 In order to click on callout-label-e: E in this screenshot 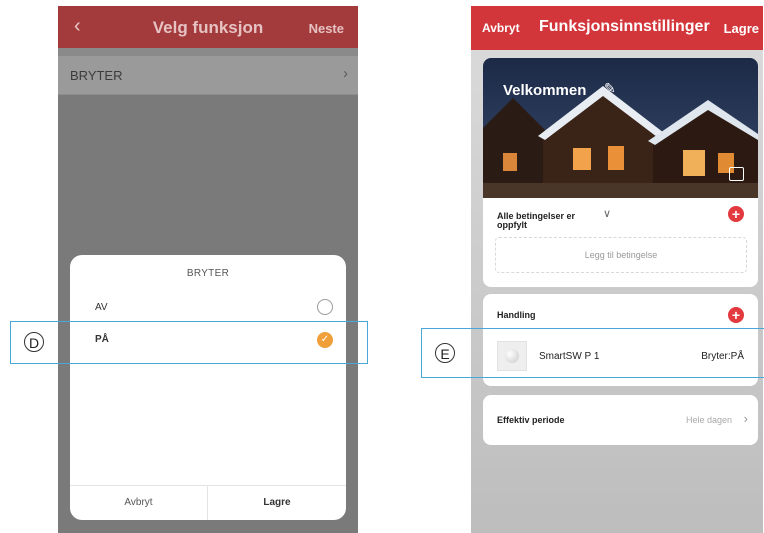, I will do `click(445, 353)`.